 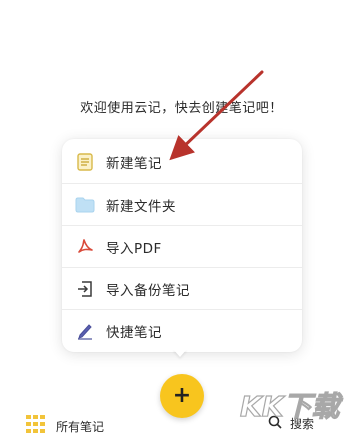 I want to click on grid-icon, so click(x=36, y=425).